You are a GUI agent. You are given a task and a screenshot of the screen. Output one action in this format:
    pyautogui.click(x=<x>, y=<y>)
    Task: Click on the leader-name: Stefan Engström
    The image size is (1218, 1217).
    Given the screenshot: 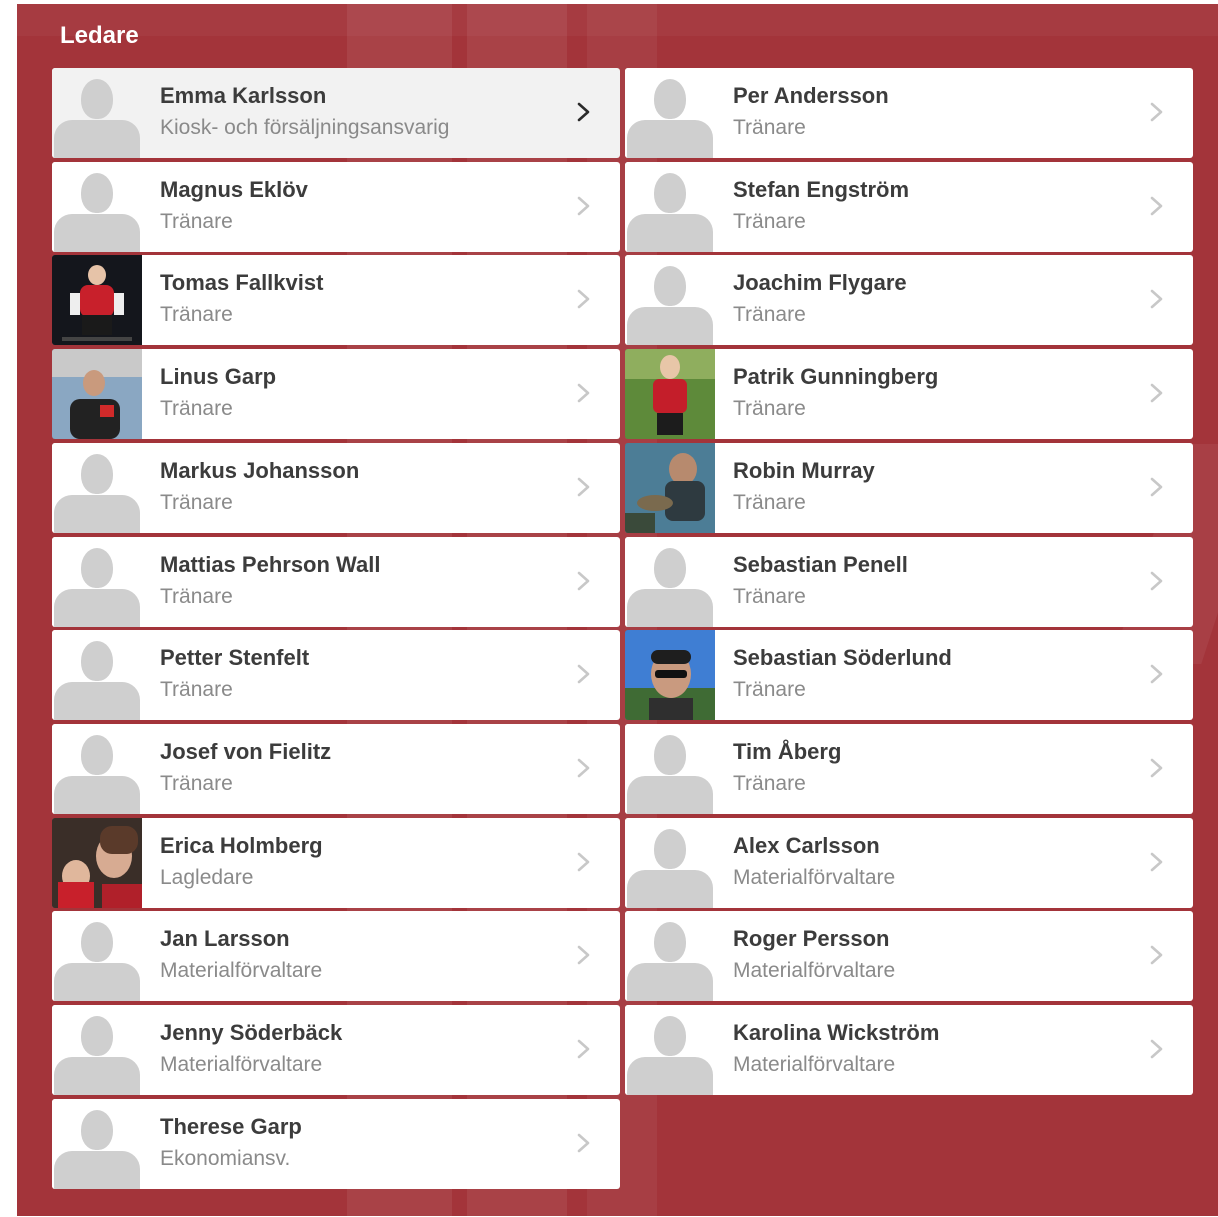 What is the action you would take?
    pyautogui.click(x=821, y=189)
    